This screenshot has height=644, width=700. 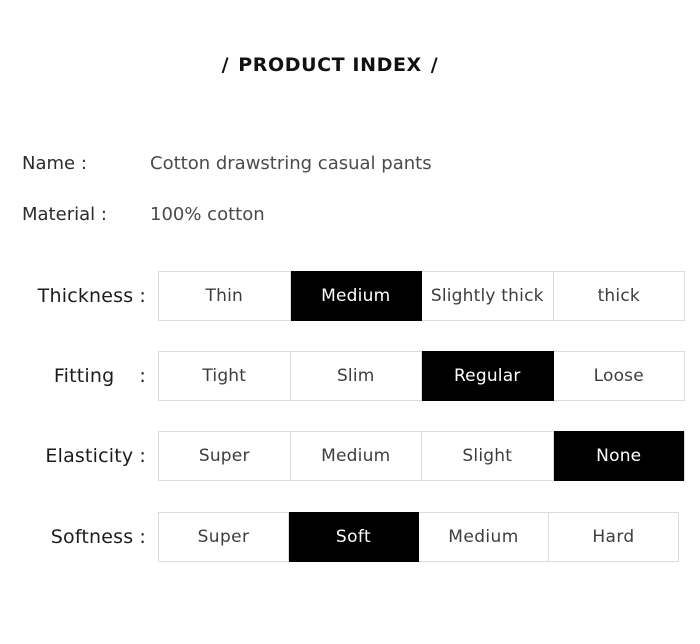 I want to click on fitting-option-loose: Loose, so click(x=619, y=376).